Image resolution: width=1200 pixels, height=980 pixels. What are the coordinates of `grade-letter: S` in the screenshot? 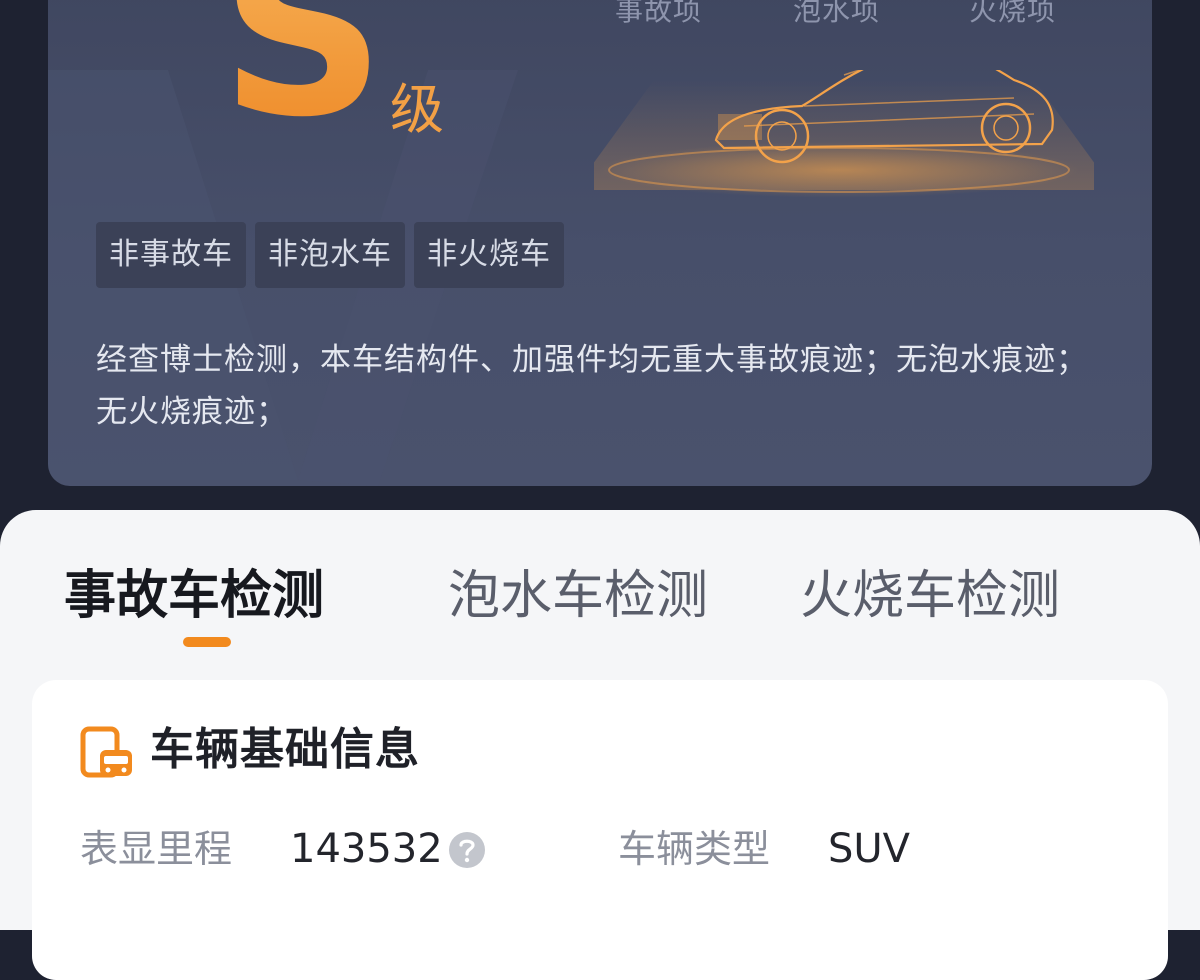 It's located at (303, 75).